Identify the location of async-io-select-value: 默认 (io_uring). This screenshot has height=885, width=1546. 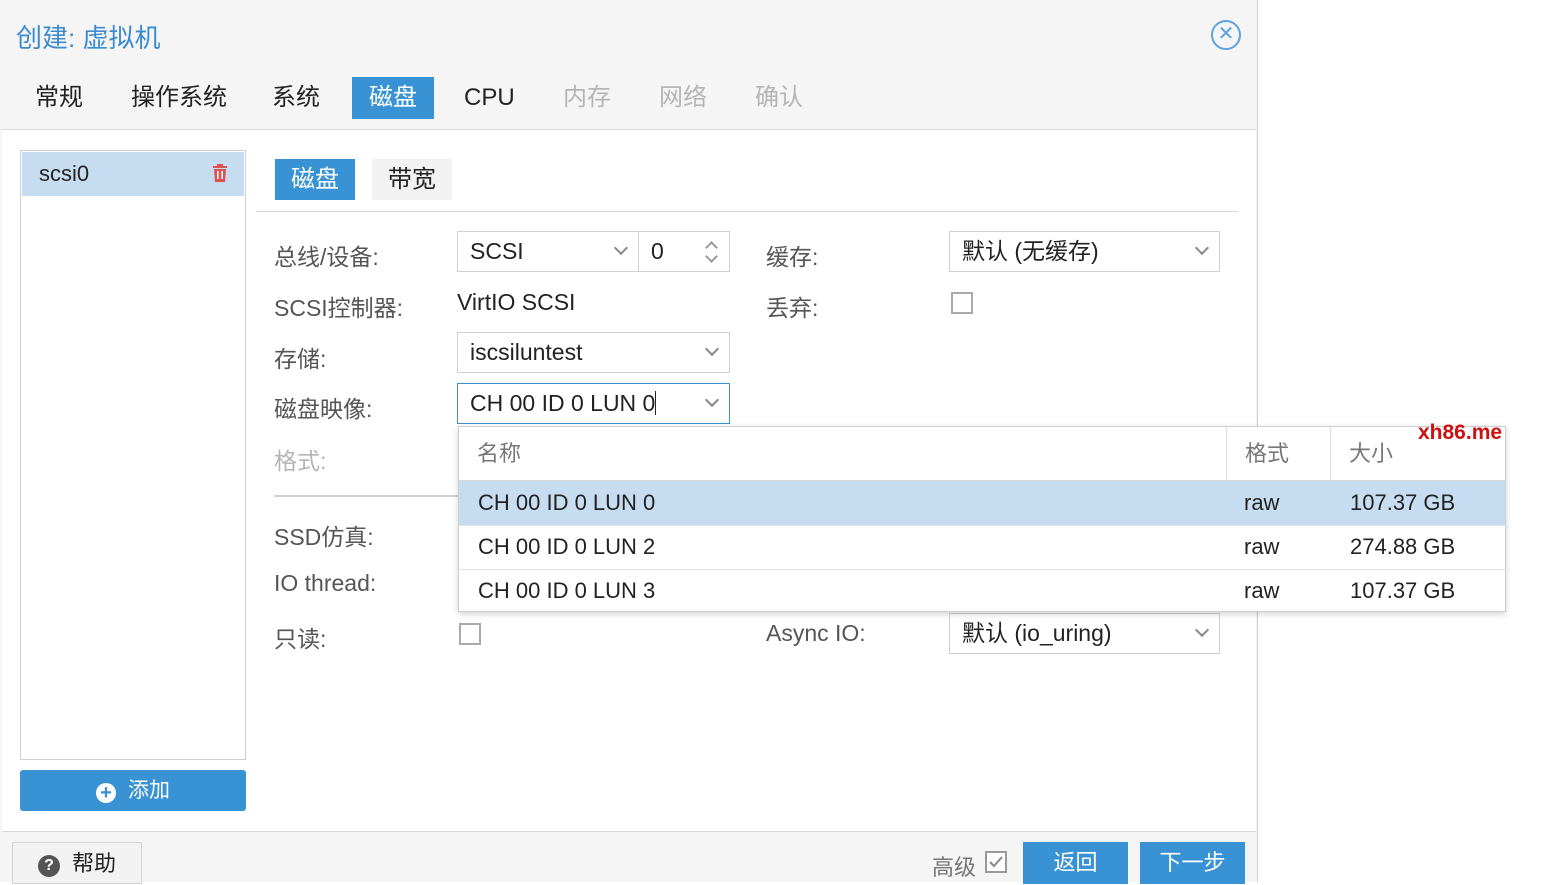
(1037, 633).